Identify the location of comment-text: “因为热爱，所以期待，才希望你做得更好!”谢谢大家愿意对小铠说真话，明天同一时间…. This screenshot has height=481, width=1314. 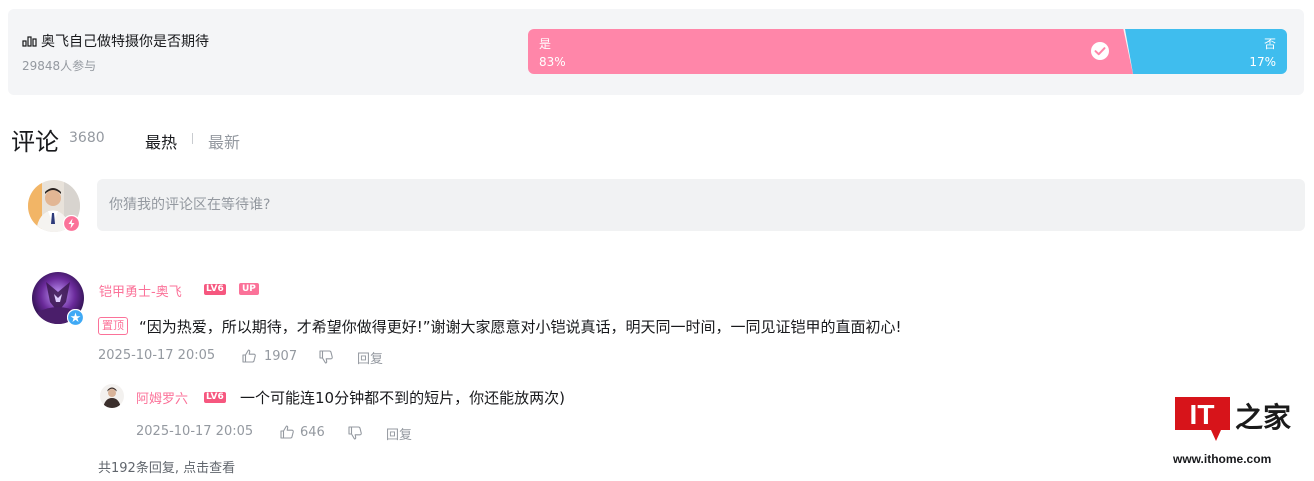
(520, 327).